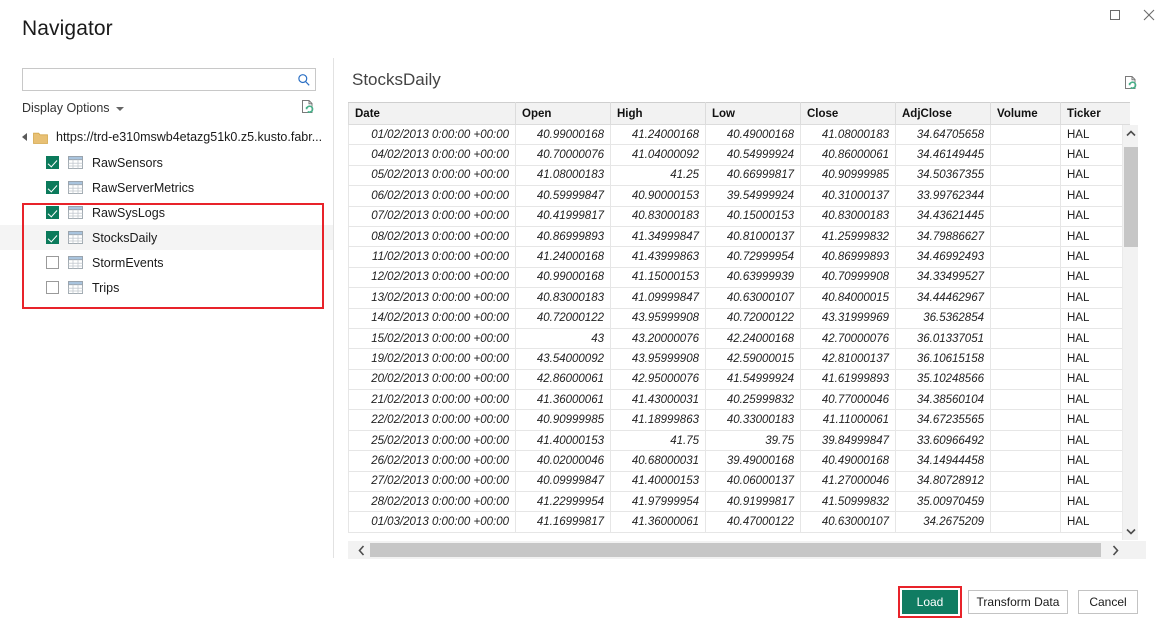 The image size is (1166, 619). Describe the element at coordinates (432, 440) in the screenshot. I see `table-cell-date: 25/02/2013 0:00:00 +00:00` at that location.